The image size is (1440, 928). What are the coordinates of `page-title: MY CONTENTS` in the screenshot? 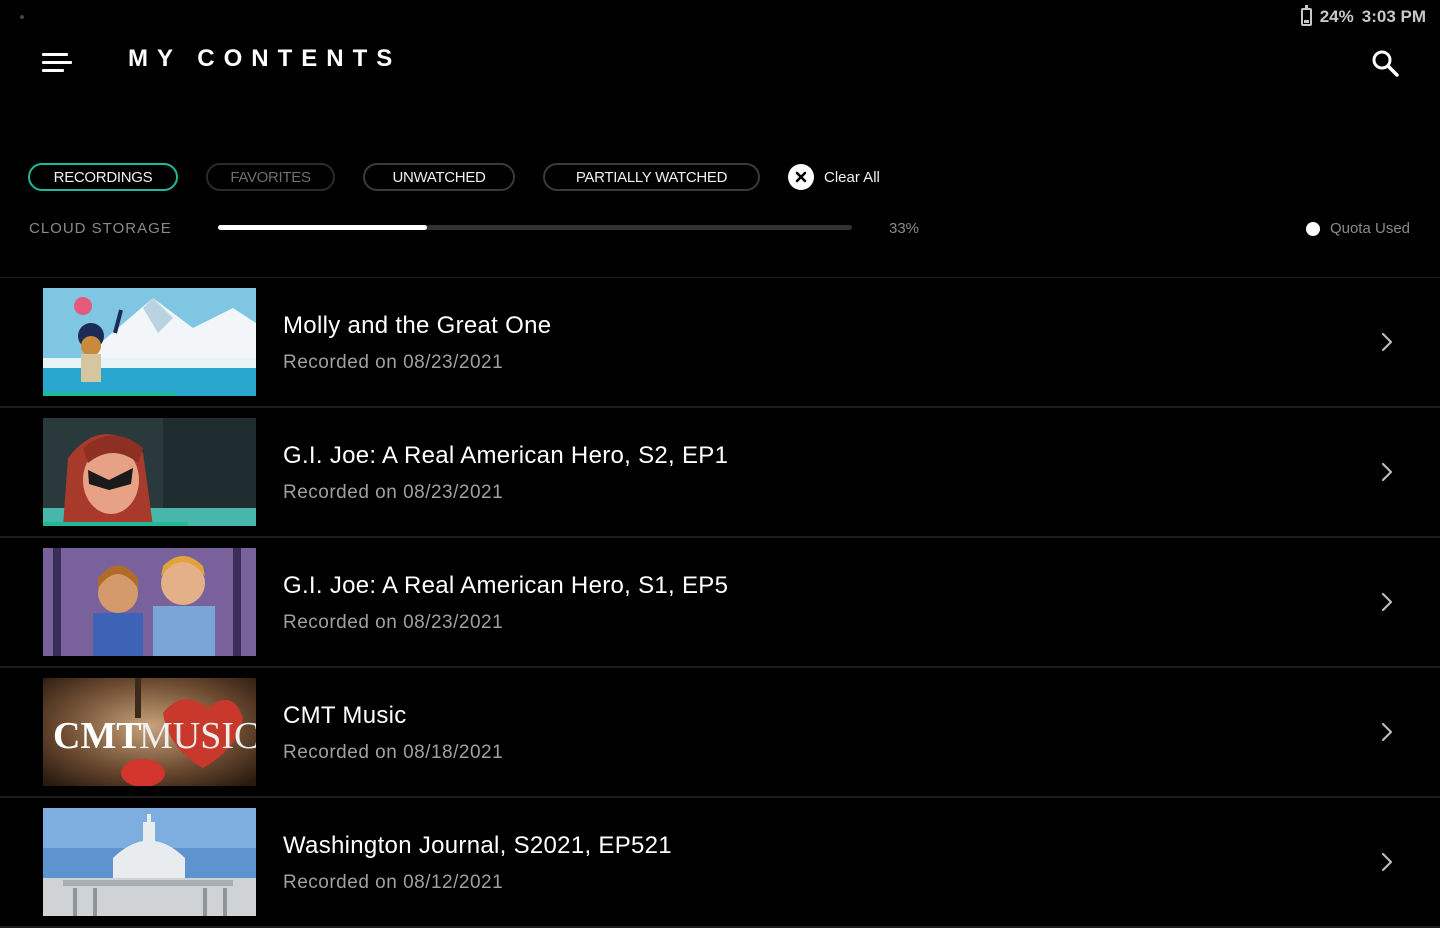 It's located at (265, 58).